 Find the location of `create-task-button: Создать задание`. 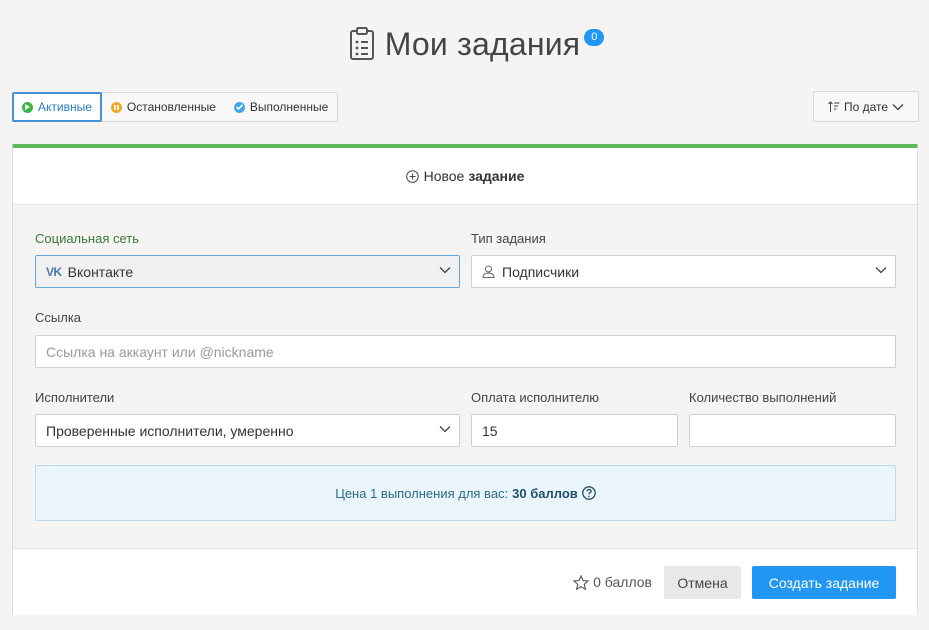

create-task-button: Создать задание is located at coordinates (824, 582).